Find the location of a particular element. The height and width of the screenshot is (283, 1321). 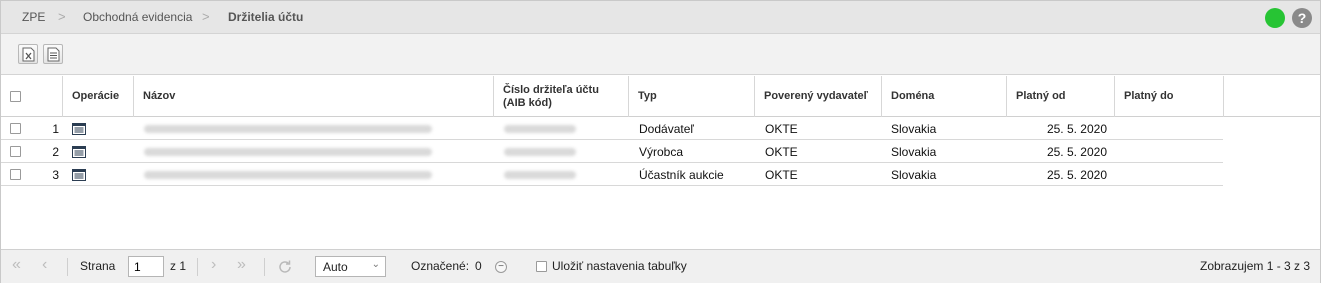

page-label: Strana is located at coordinates (98, 266).